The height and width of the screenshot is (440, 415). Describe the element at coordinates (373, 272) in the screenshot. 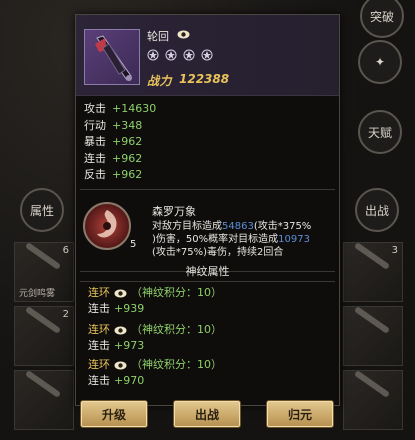

I see `inventory-slot: 3` at that location.